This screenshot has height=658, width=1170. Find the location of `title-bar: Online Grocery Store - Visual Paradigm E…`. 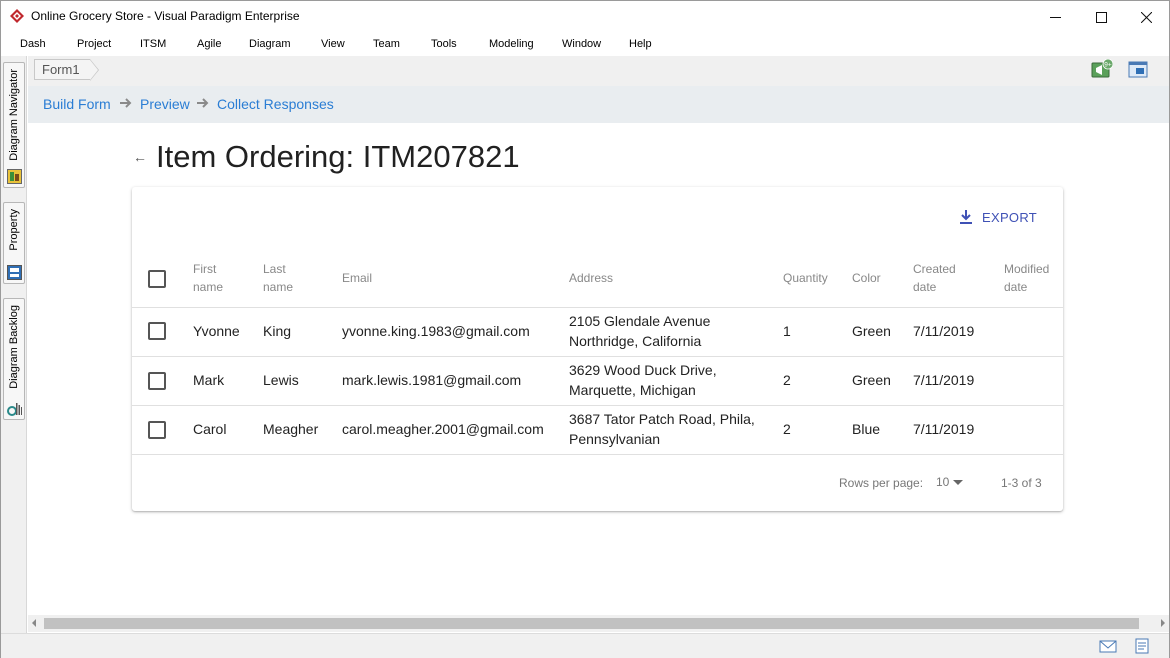

title-bar: Online Grocery Store - Visual Paradigm E… is located at coordinates (585, 17).